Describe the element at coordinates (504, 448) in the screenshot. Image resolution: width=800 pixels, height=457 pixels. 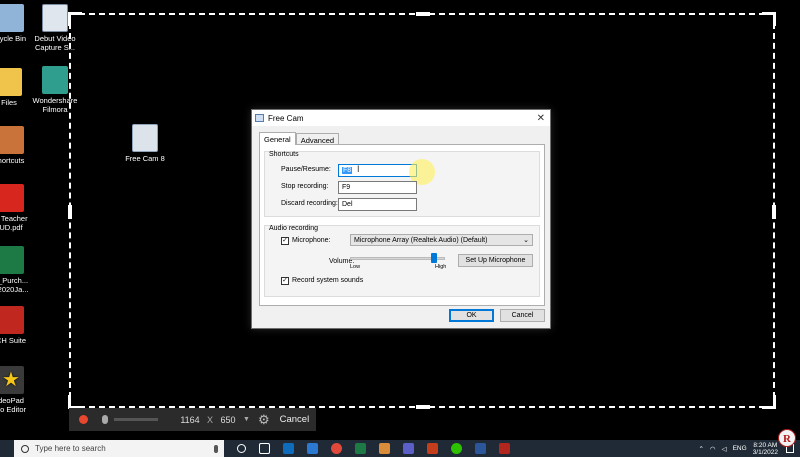
I see `app-icon` at that location.